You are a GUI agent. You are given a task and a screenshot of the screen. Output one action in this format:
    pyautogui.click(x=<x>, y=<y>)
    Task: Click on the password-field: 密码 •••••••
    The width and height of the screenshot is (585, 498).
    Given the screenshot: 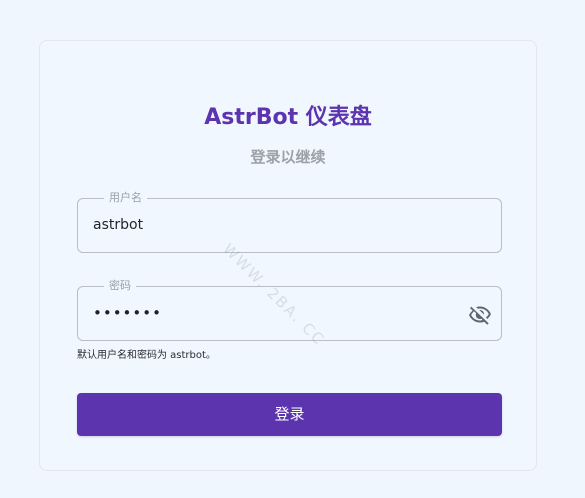 What is the action you would take?
    pyautogui.click(x=289, y=310)
    